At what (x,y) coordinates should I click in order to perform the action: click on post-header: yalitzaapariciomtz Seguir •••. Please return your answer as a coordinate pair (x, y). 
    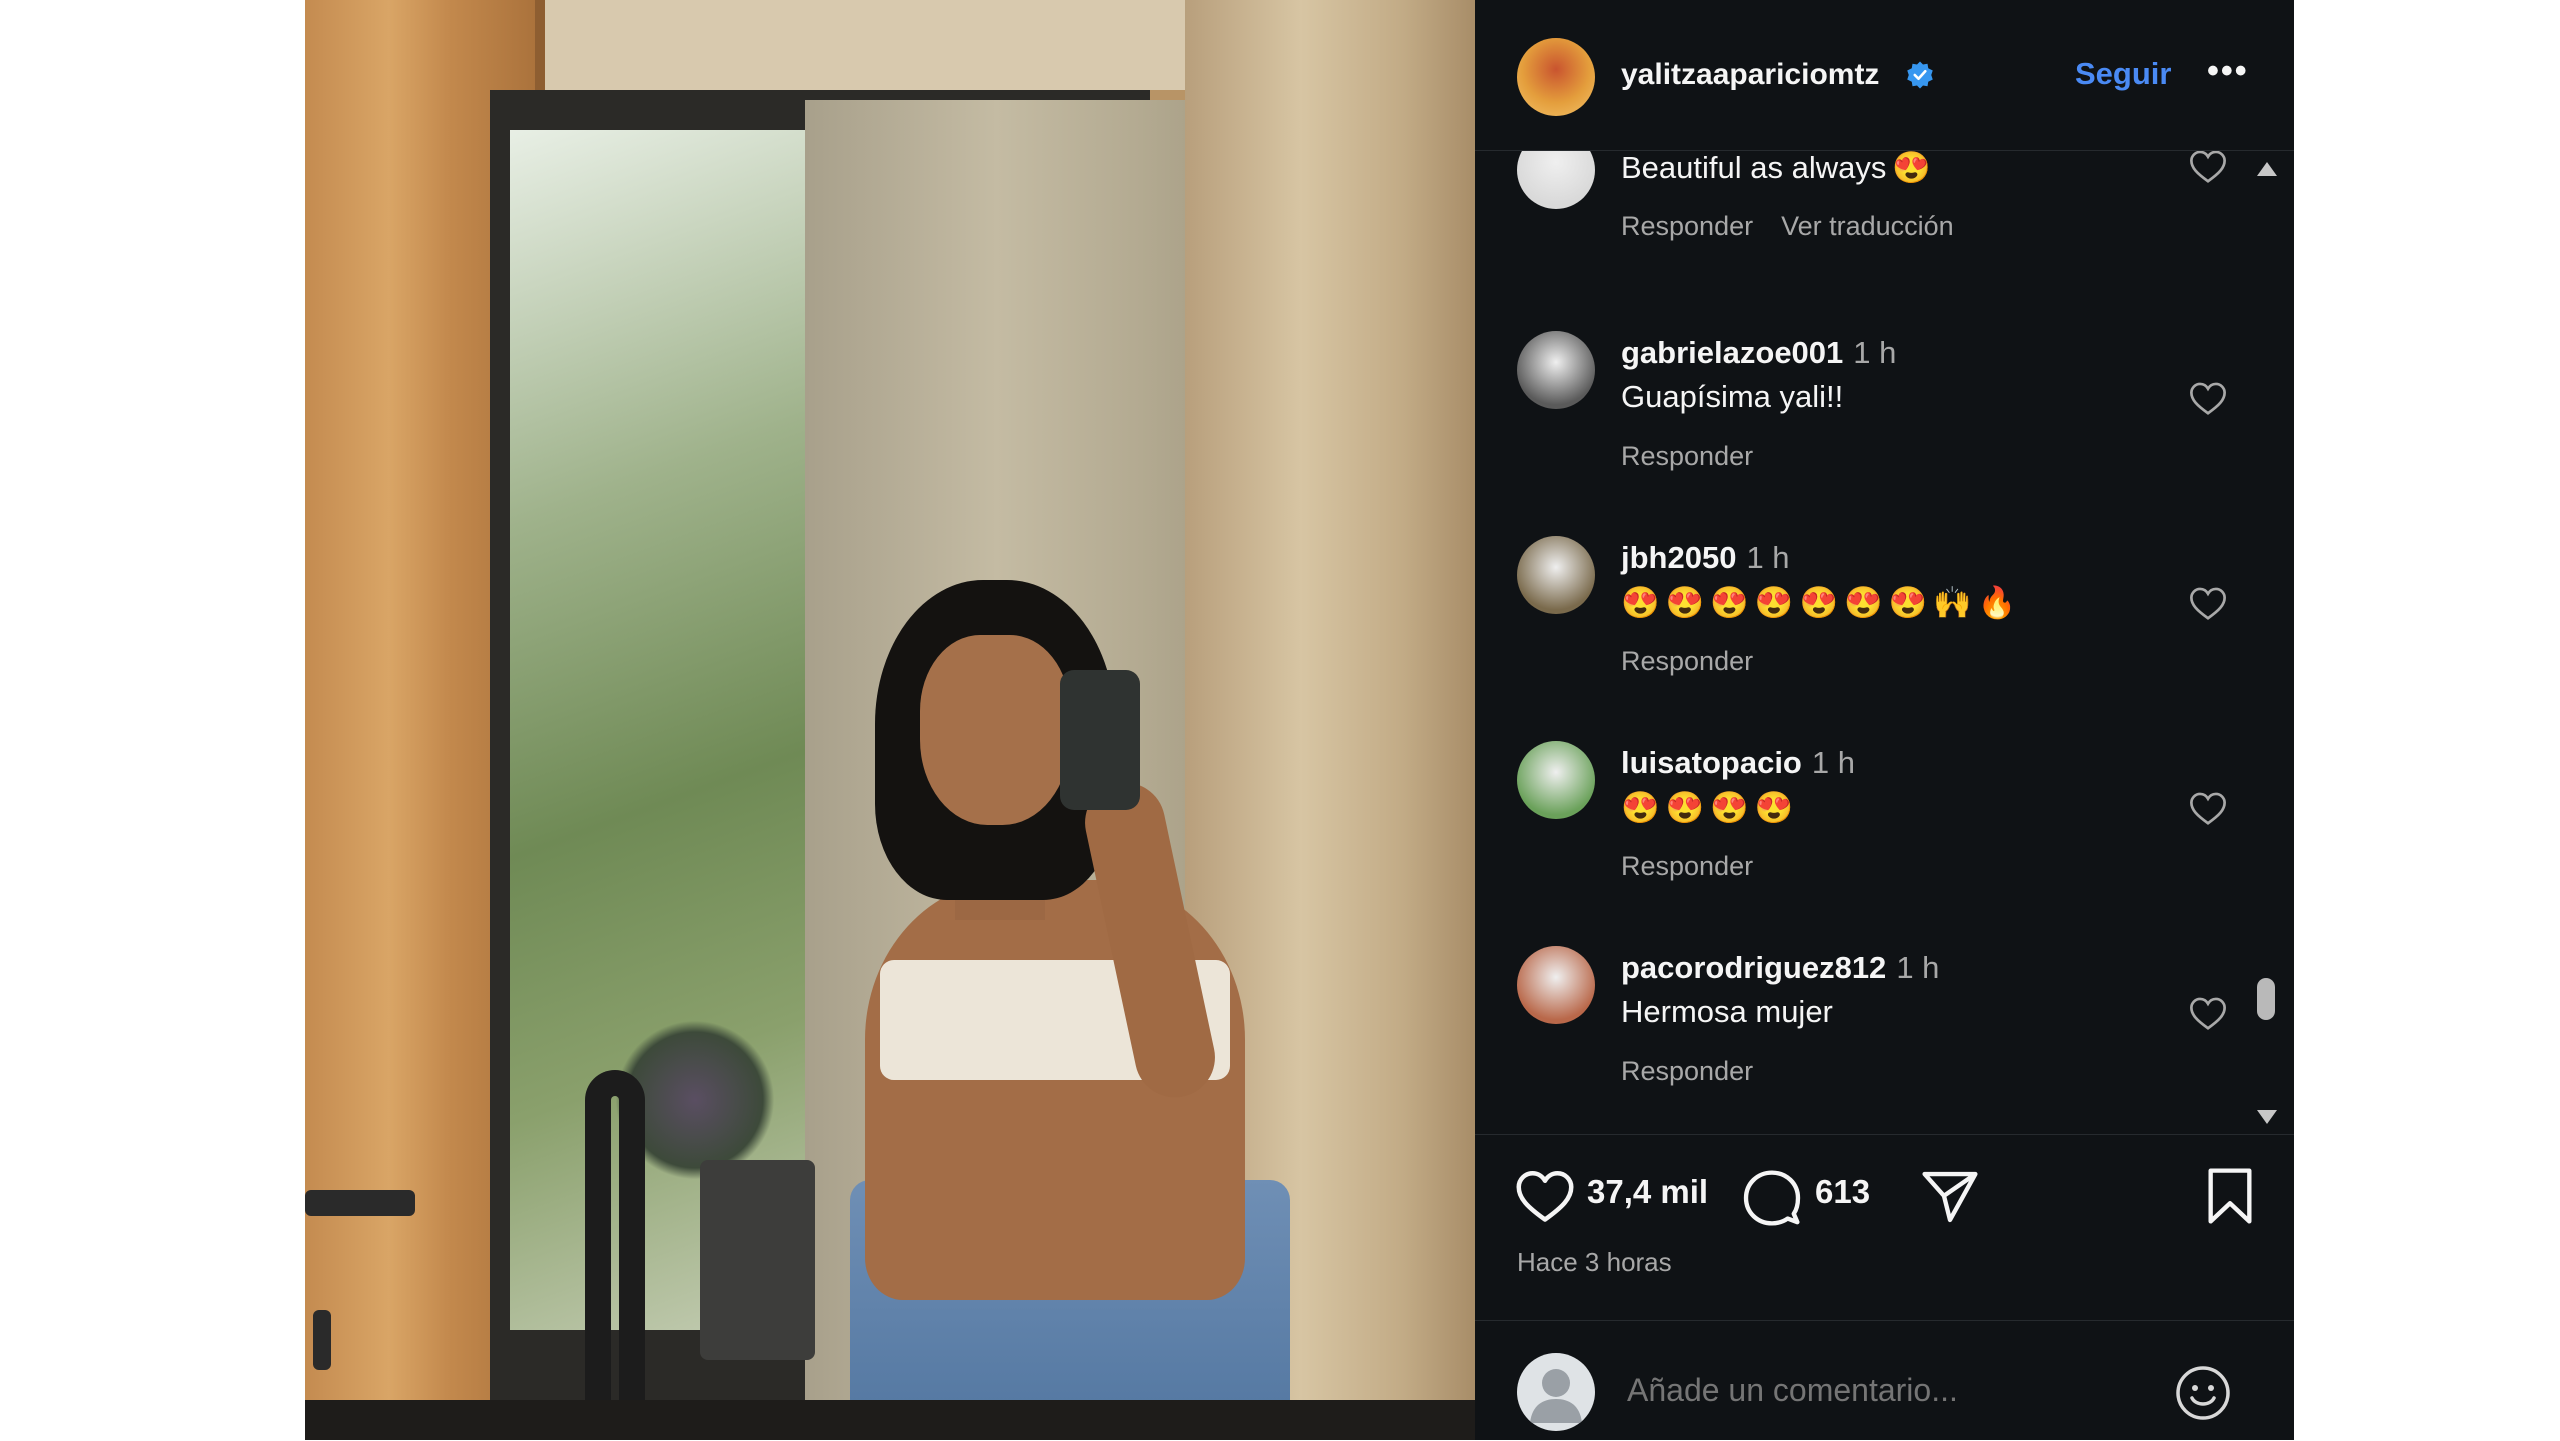
    Looking at the image, I should click on (1884, 75).